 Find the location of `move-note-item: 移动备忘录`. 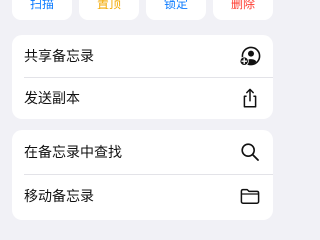

move-note-item: 移动备忘录 is located at coordinates (142, 196).